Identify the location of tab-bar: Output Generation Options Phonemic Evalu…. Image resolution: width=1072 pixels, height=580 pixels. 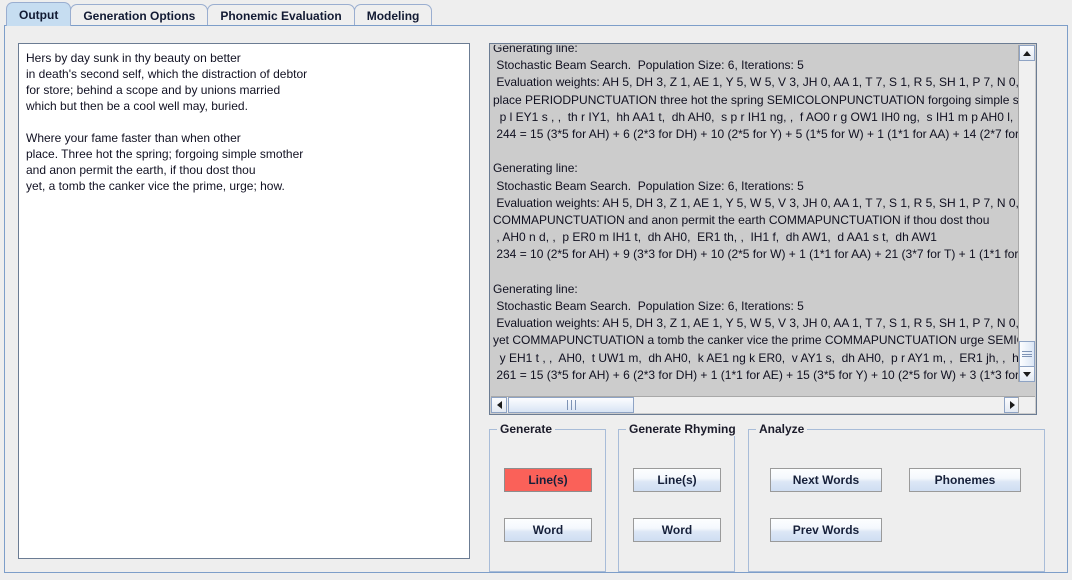
(536, 13).